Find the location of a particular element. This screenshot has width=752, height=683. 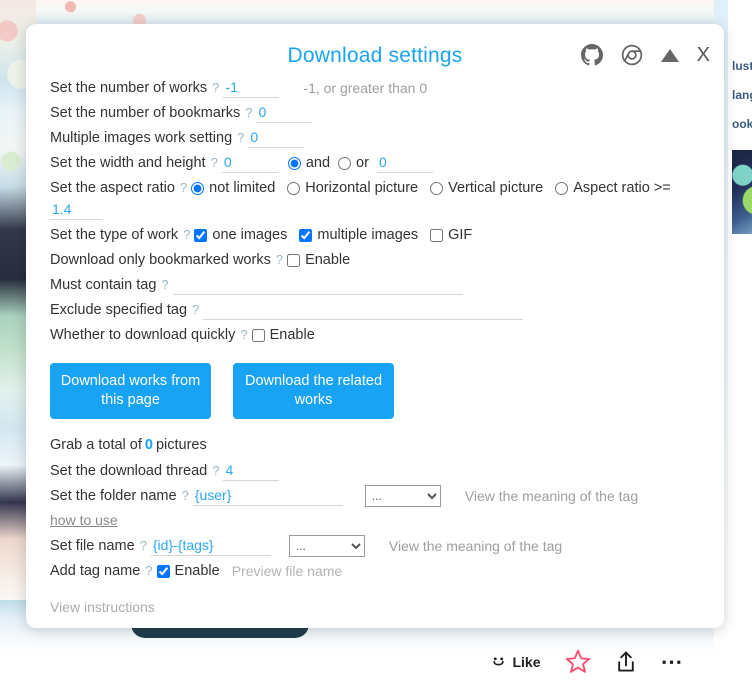

checkbox-add-tag-name-input is located at coordinates (163, 571).